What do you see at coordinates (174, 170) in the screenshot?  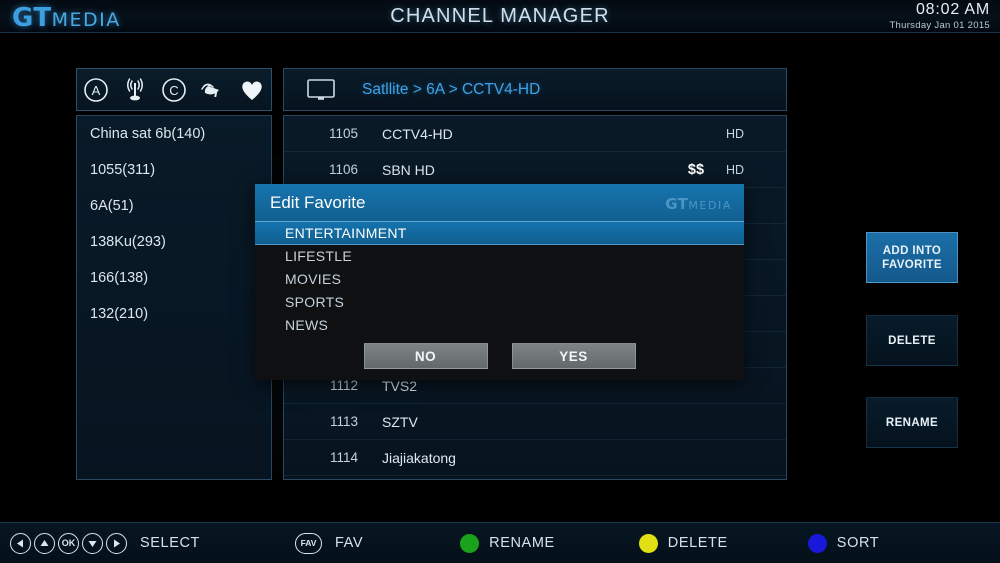 I see `satellite-list-item: 1055(311)` at bounding box center [174, 170].